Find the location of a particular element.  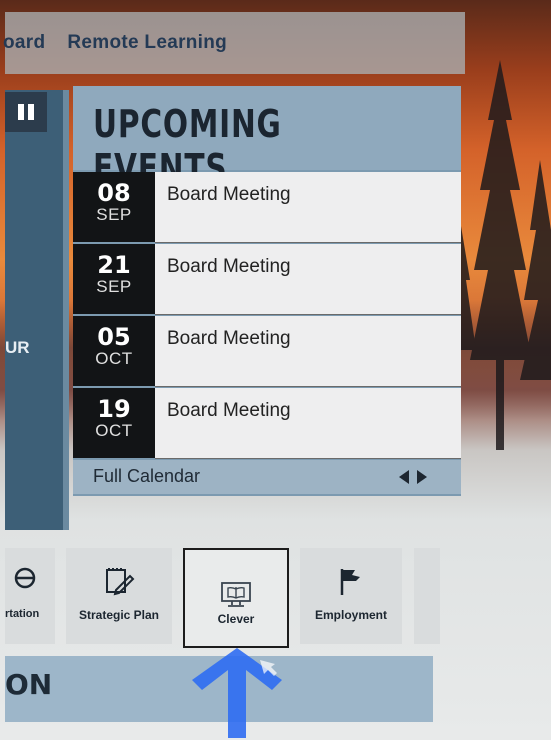

event-date: 21 SEP is located at coordinates (114, 279).